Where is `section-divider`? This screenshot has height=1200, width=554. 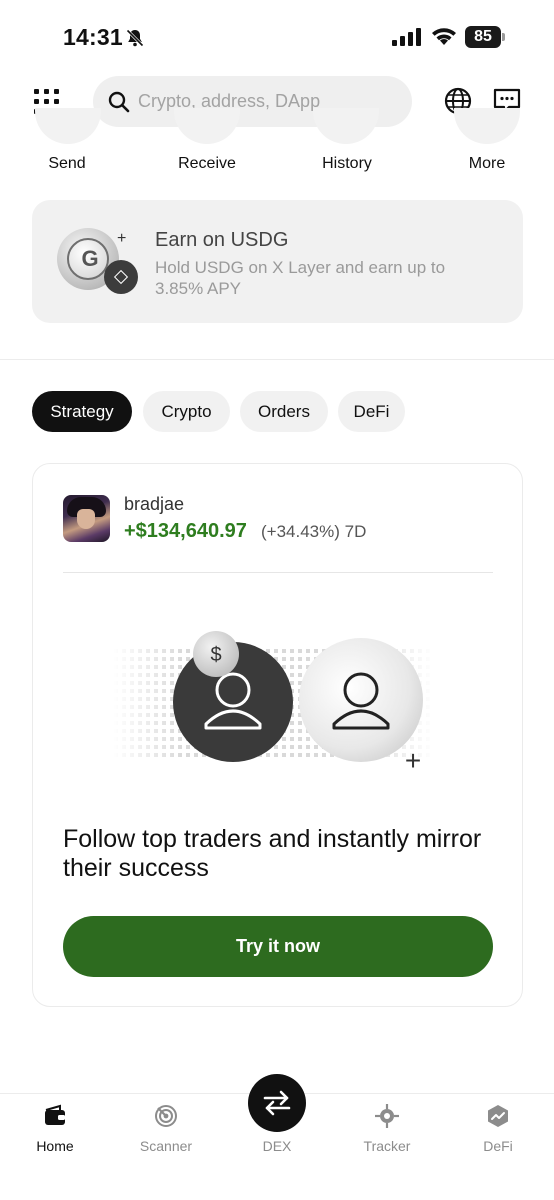 section-divider is located at coordinates (277, 359).